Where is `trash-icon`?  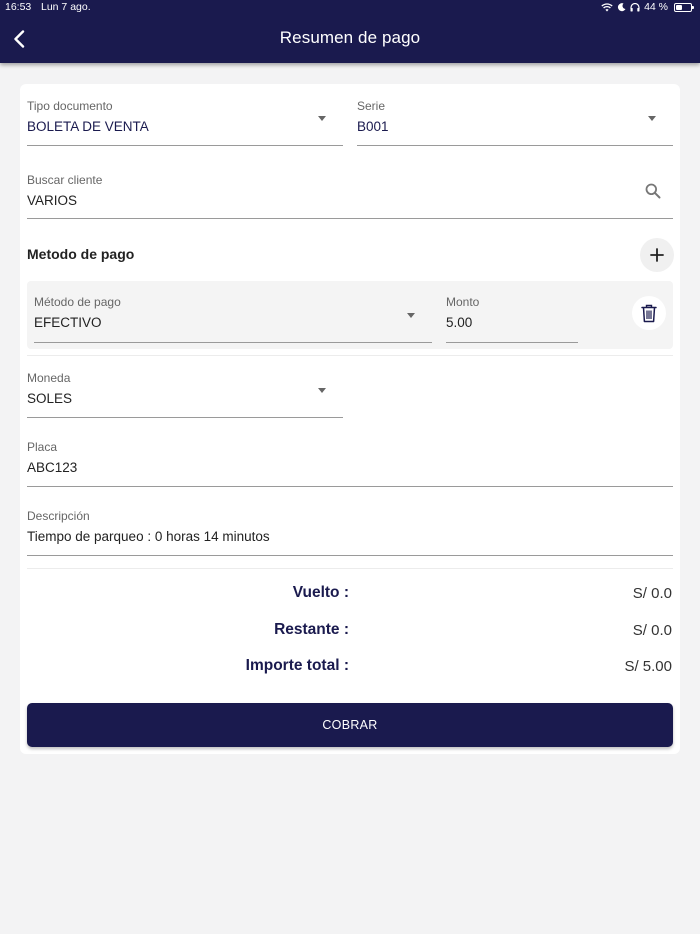
trash-icon is located at coordinates (649, 313).